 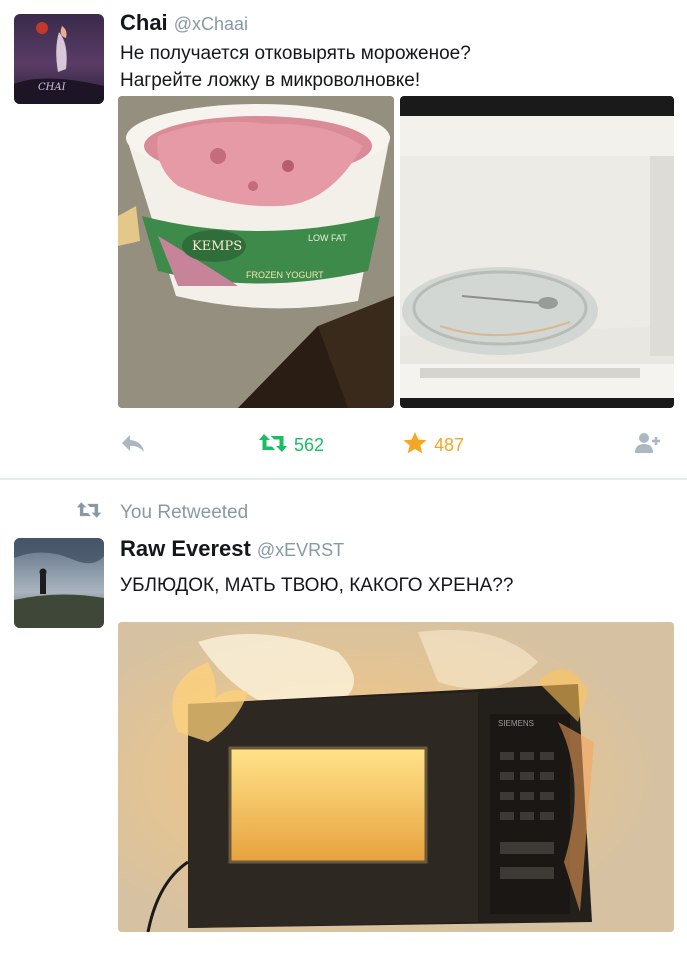 What do you see at coordinates (300, 550) in the screenshot?
I see `handle: @xEVRST` at bounding box center [300, 550].